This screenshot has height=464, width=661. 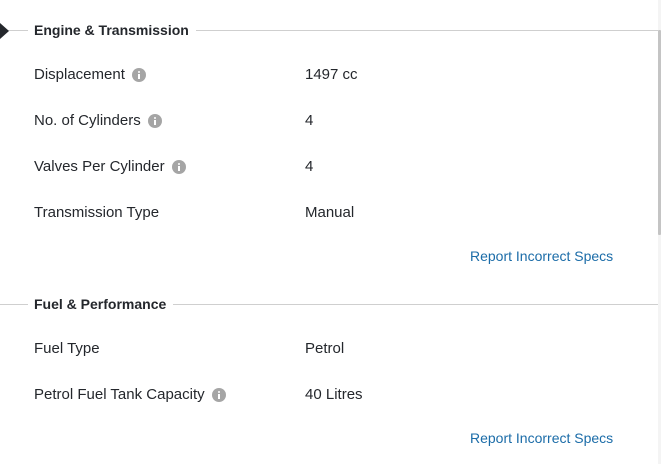 I want to click on spec-row-cylinders: No. of Cylinders 4, so click(x=329, y=121).